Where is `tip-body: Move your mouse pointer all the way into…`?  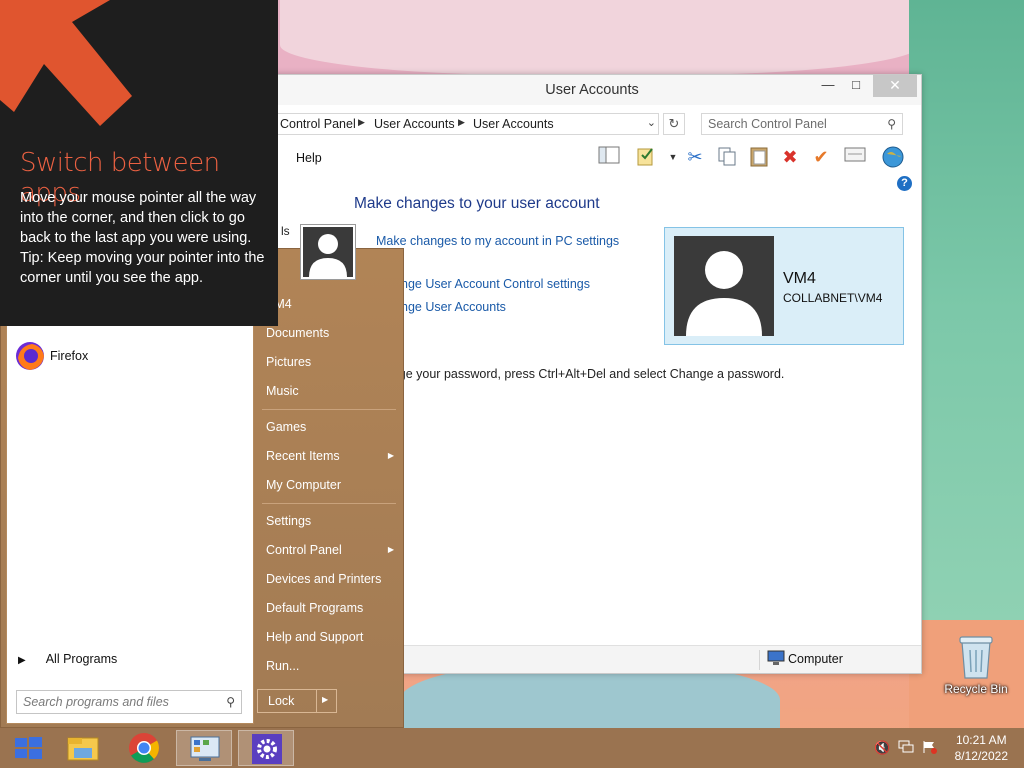
tip-body: Move your mouse pointer all the way into… is located at coordinates (142, 238).